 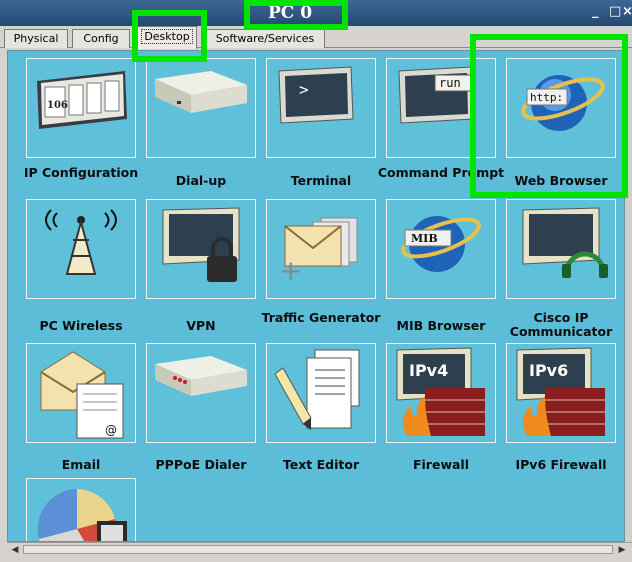 I want to click on ip-config-art-text: 106, so click(x=57, y=105).